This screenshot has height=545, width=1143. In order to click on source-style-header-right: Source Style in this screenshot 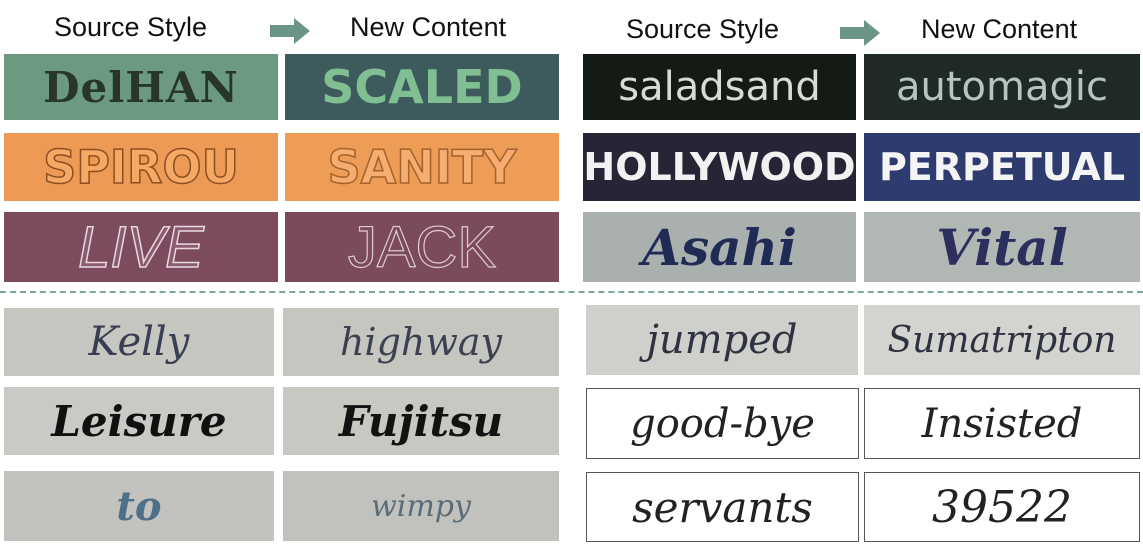, I will do `click(703, 29)`.